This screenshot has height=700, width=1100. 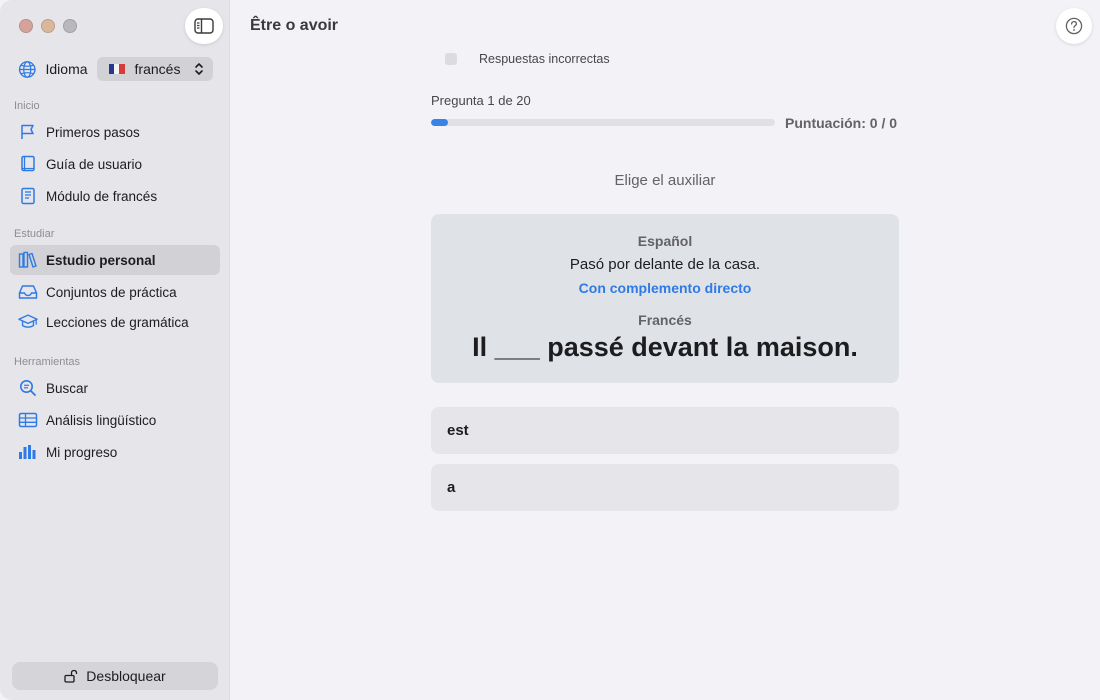 What do you see at coordinates (665, 320) in the screenshot?
I see `target-language-label: Francés` at bounding box center [665, 320].